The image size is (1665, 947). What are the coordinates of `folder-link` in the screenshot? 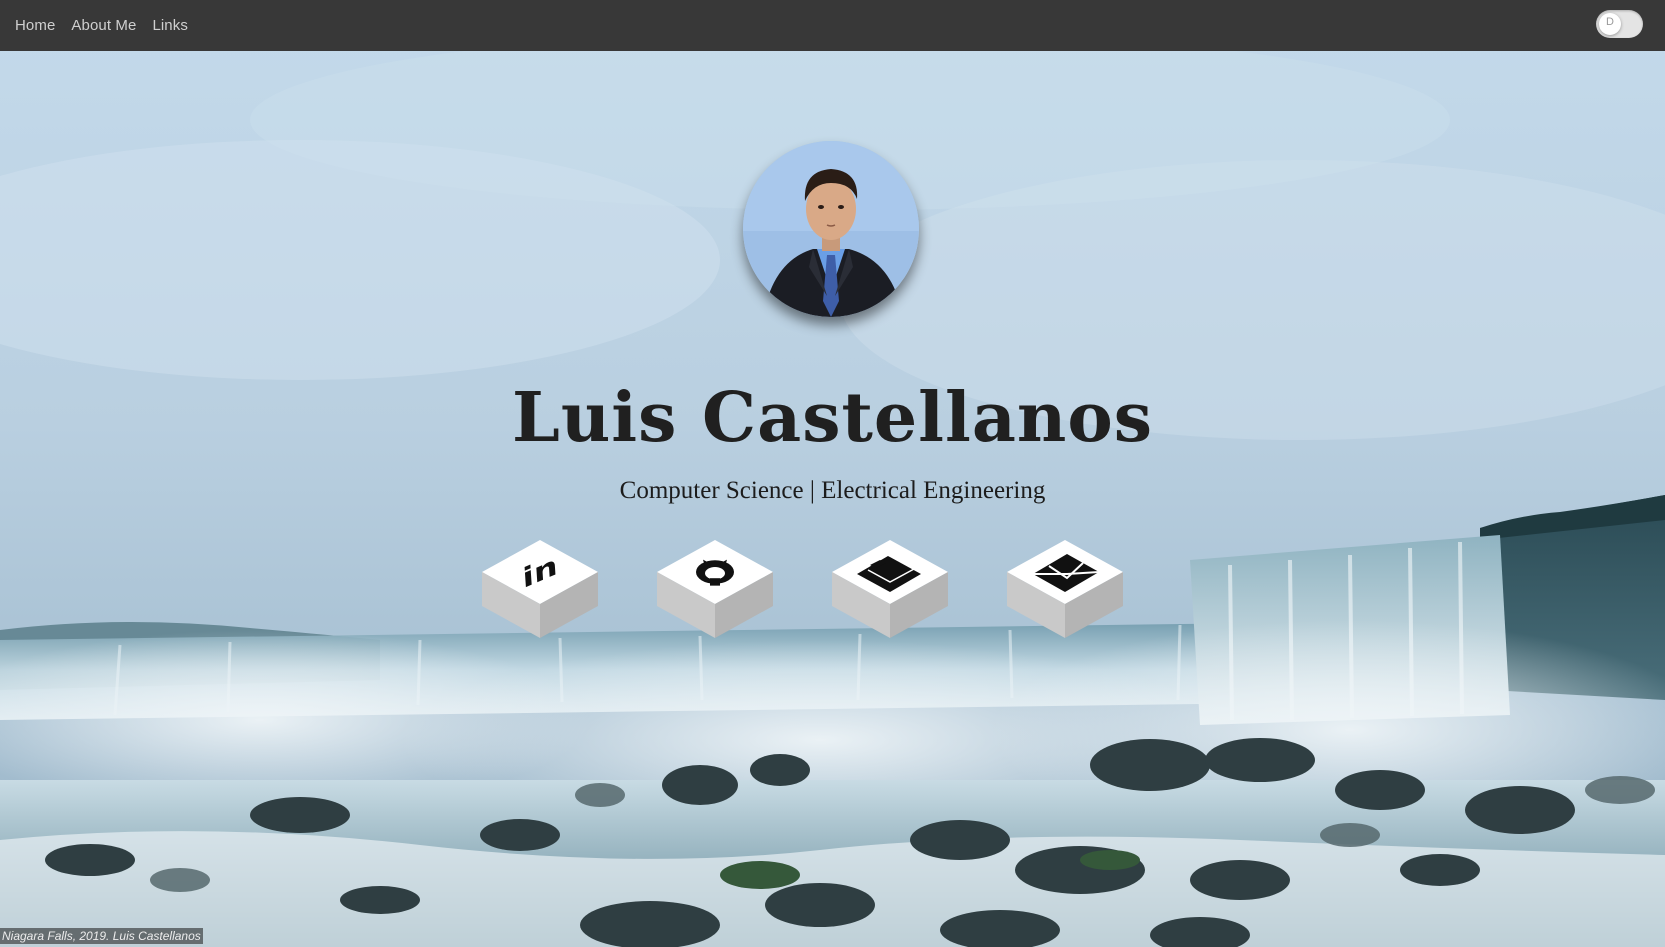 It's located at (890, 589).